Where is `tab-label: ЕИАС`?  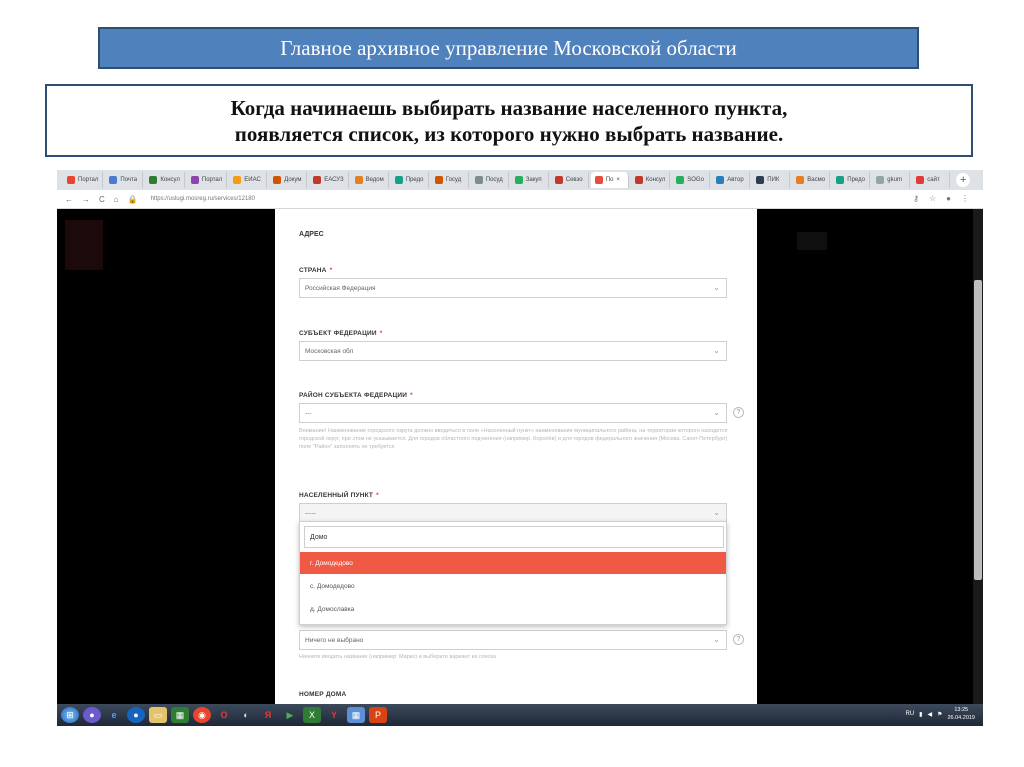 tab-label: ЕИАС is located at coordinates (252, 180).